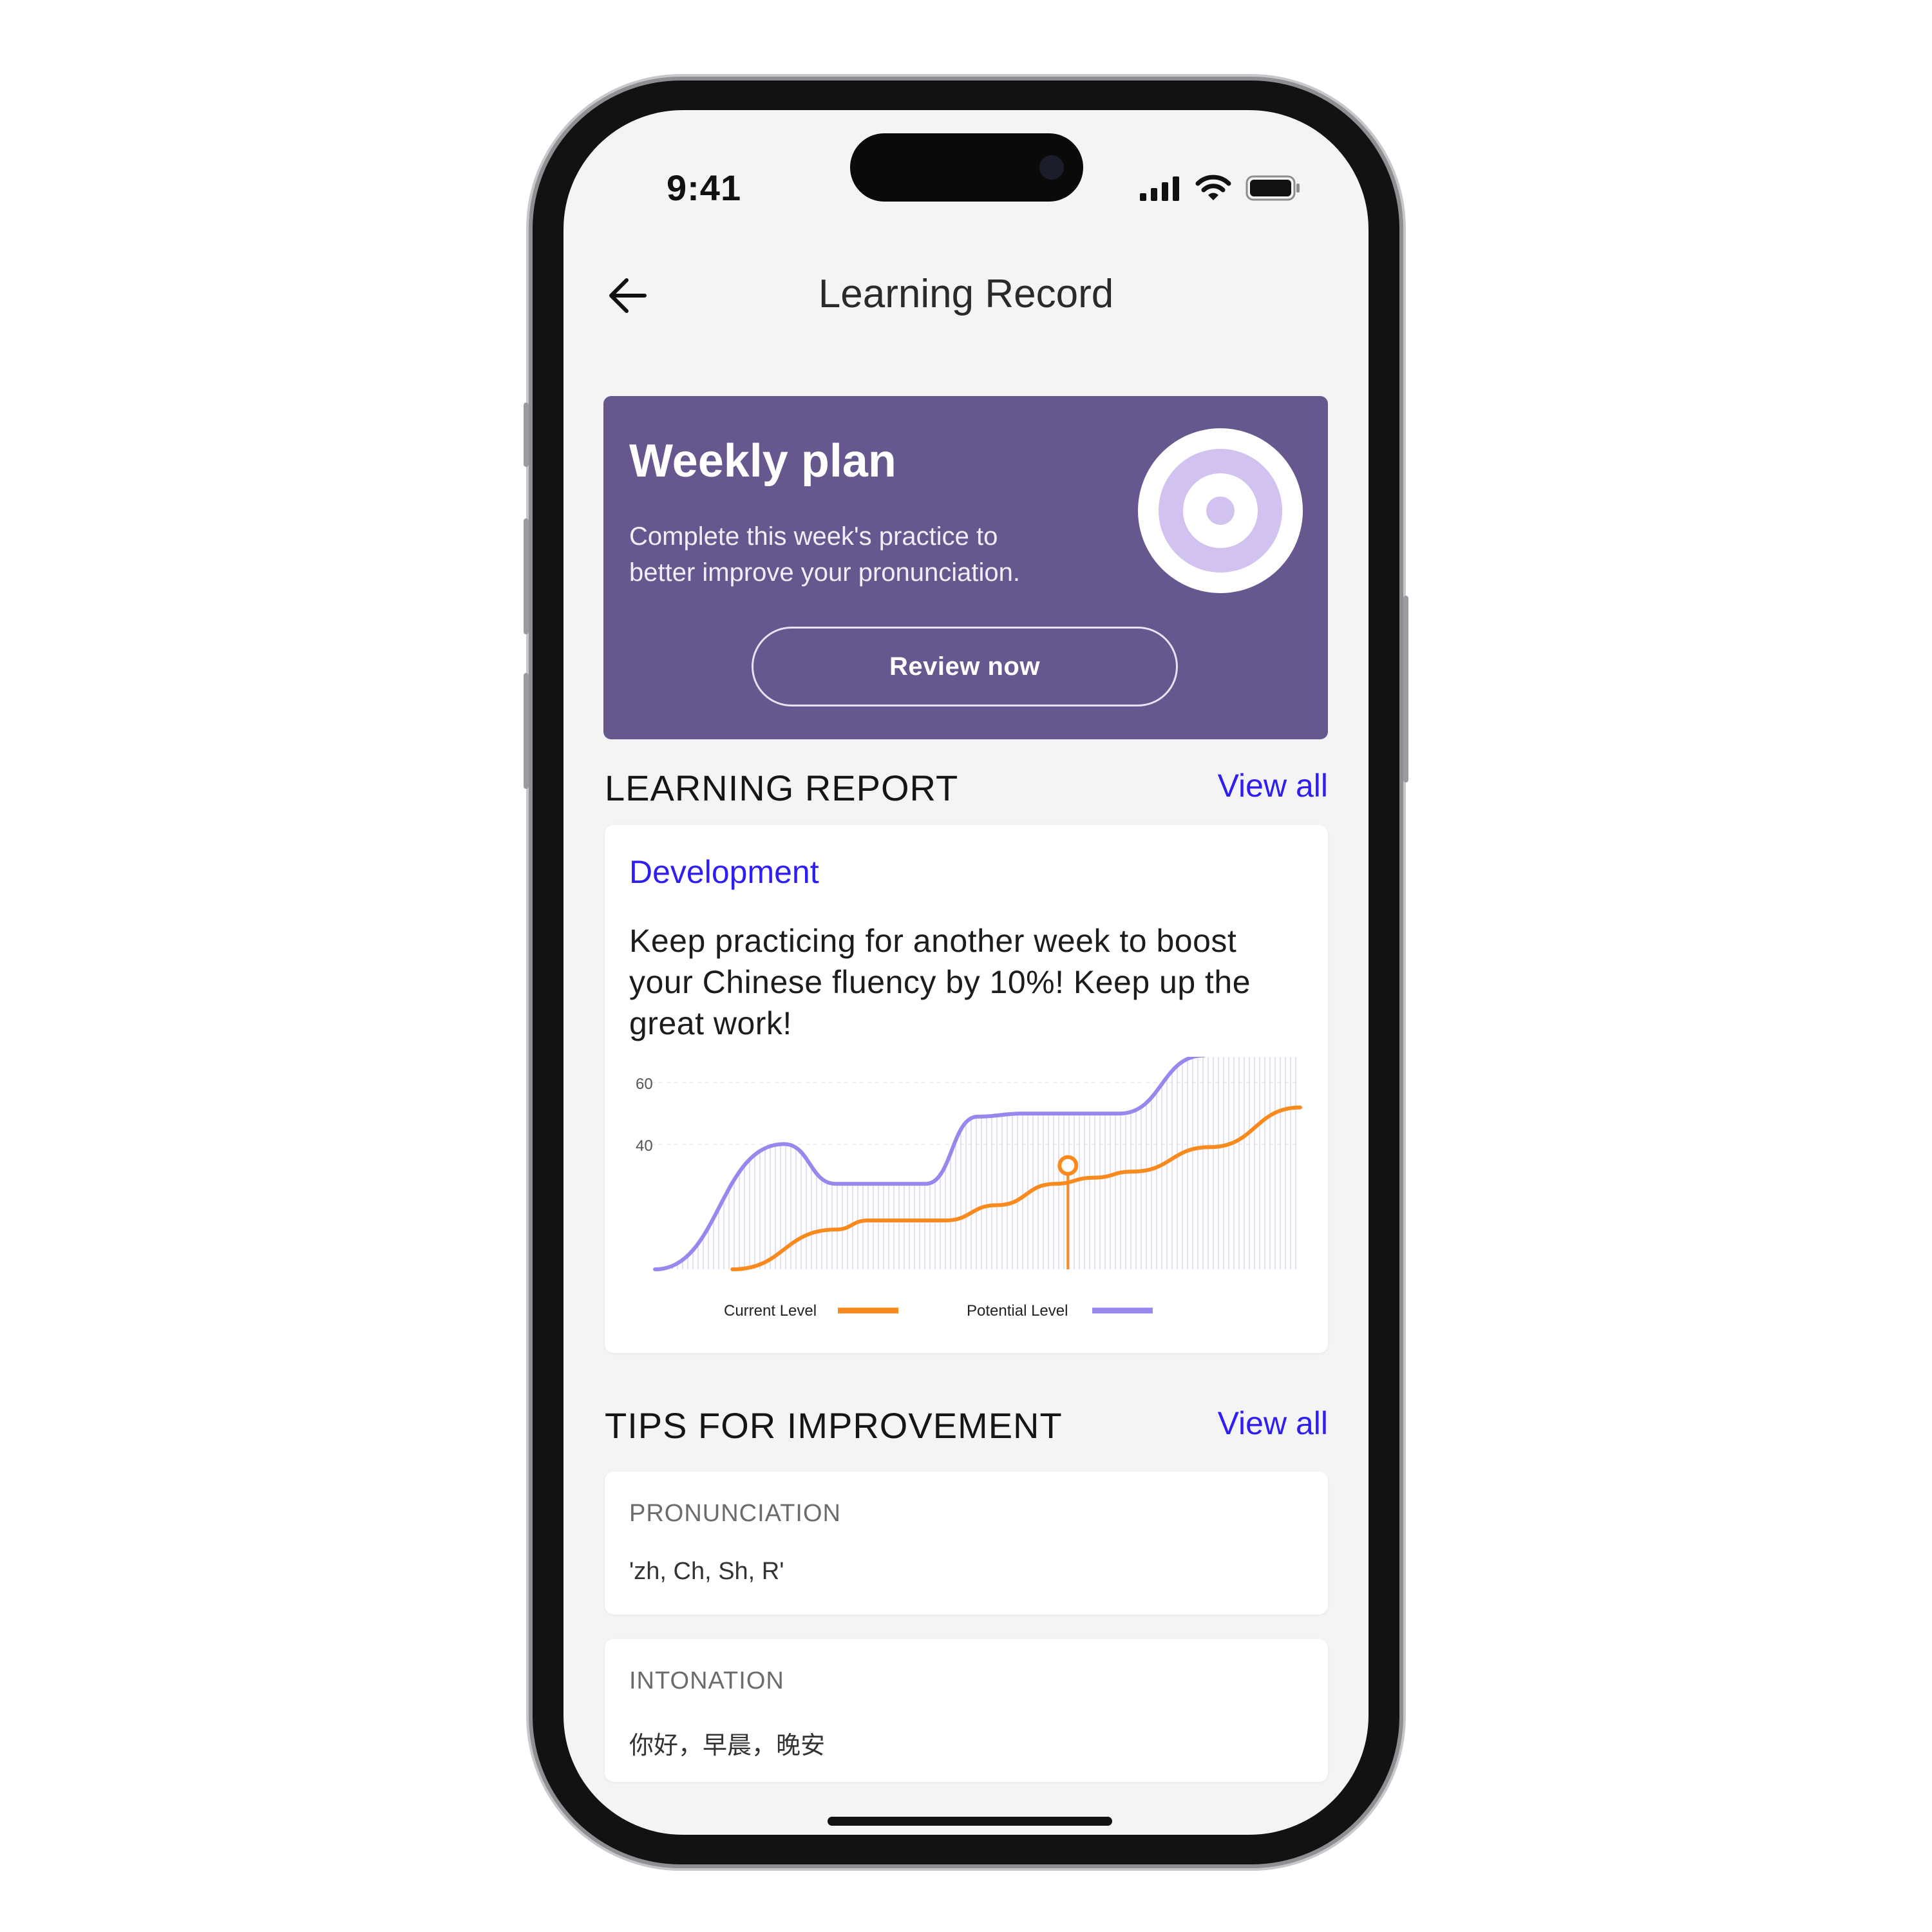 The width and height of the screenshot is (1932, 1932). Describe the element at coordinates (967, 1543) in the screenshot. I see `tip-card-pronunciation: PRONUNCIATION 'zh, Ch, Sh, R'` at that location.